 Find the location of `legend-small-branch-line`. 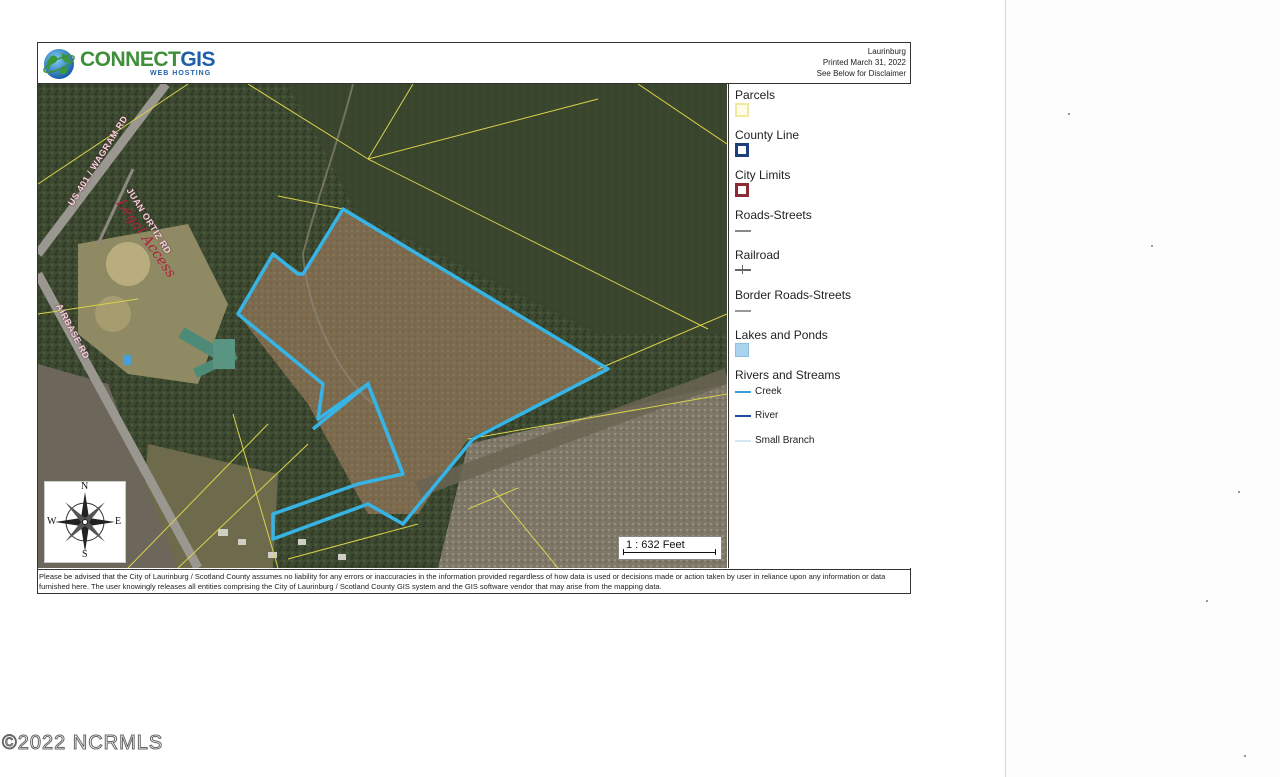

legend-small-branch-line is located at coordinates (743, 441).